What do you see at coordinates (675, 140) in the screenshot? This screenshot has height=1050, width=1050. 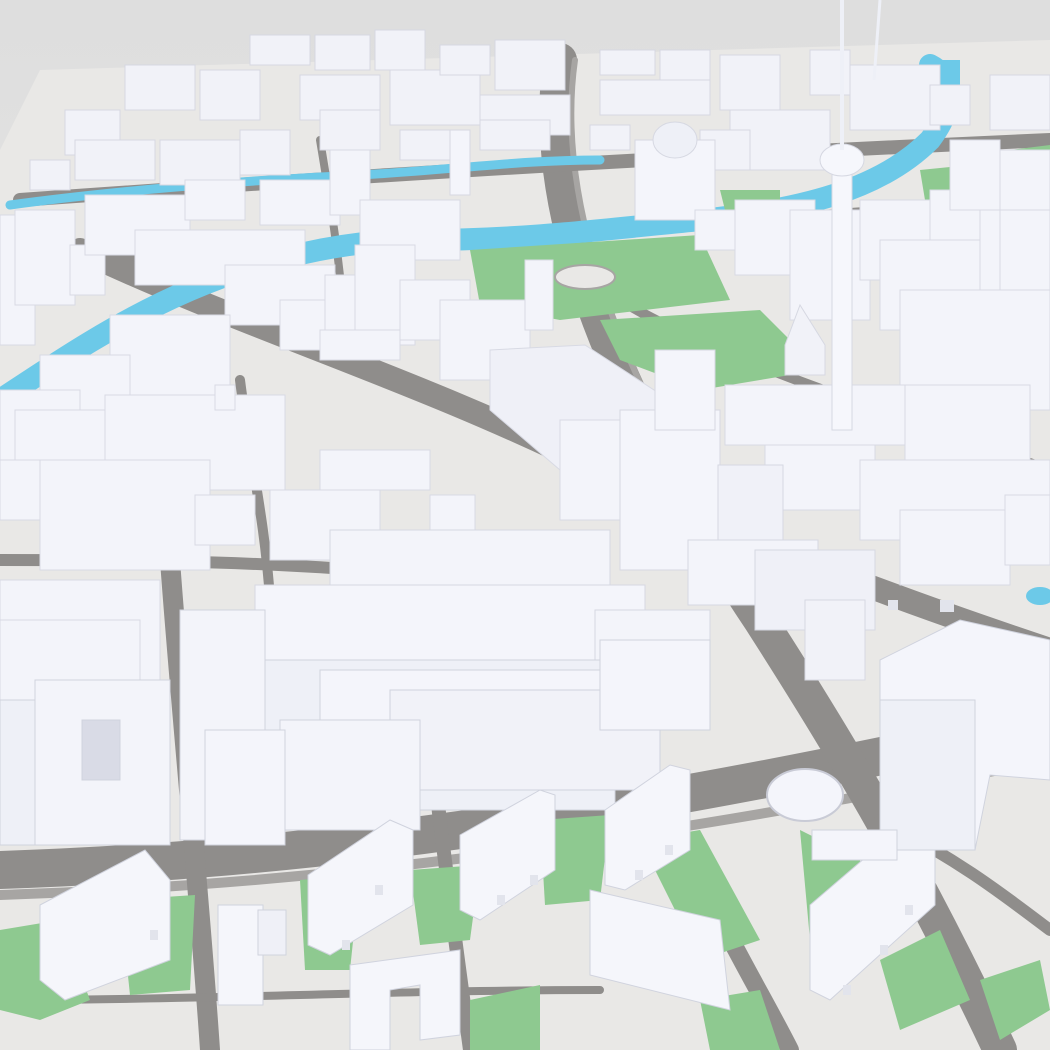 I see `cathedral-dome` at bounding box center [675, 140].